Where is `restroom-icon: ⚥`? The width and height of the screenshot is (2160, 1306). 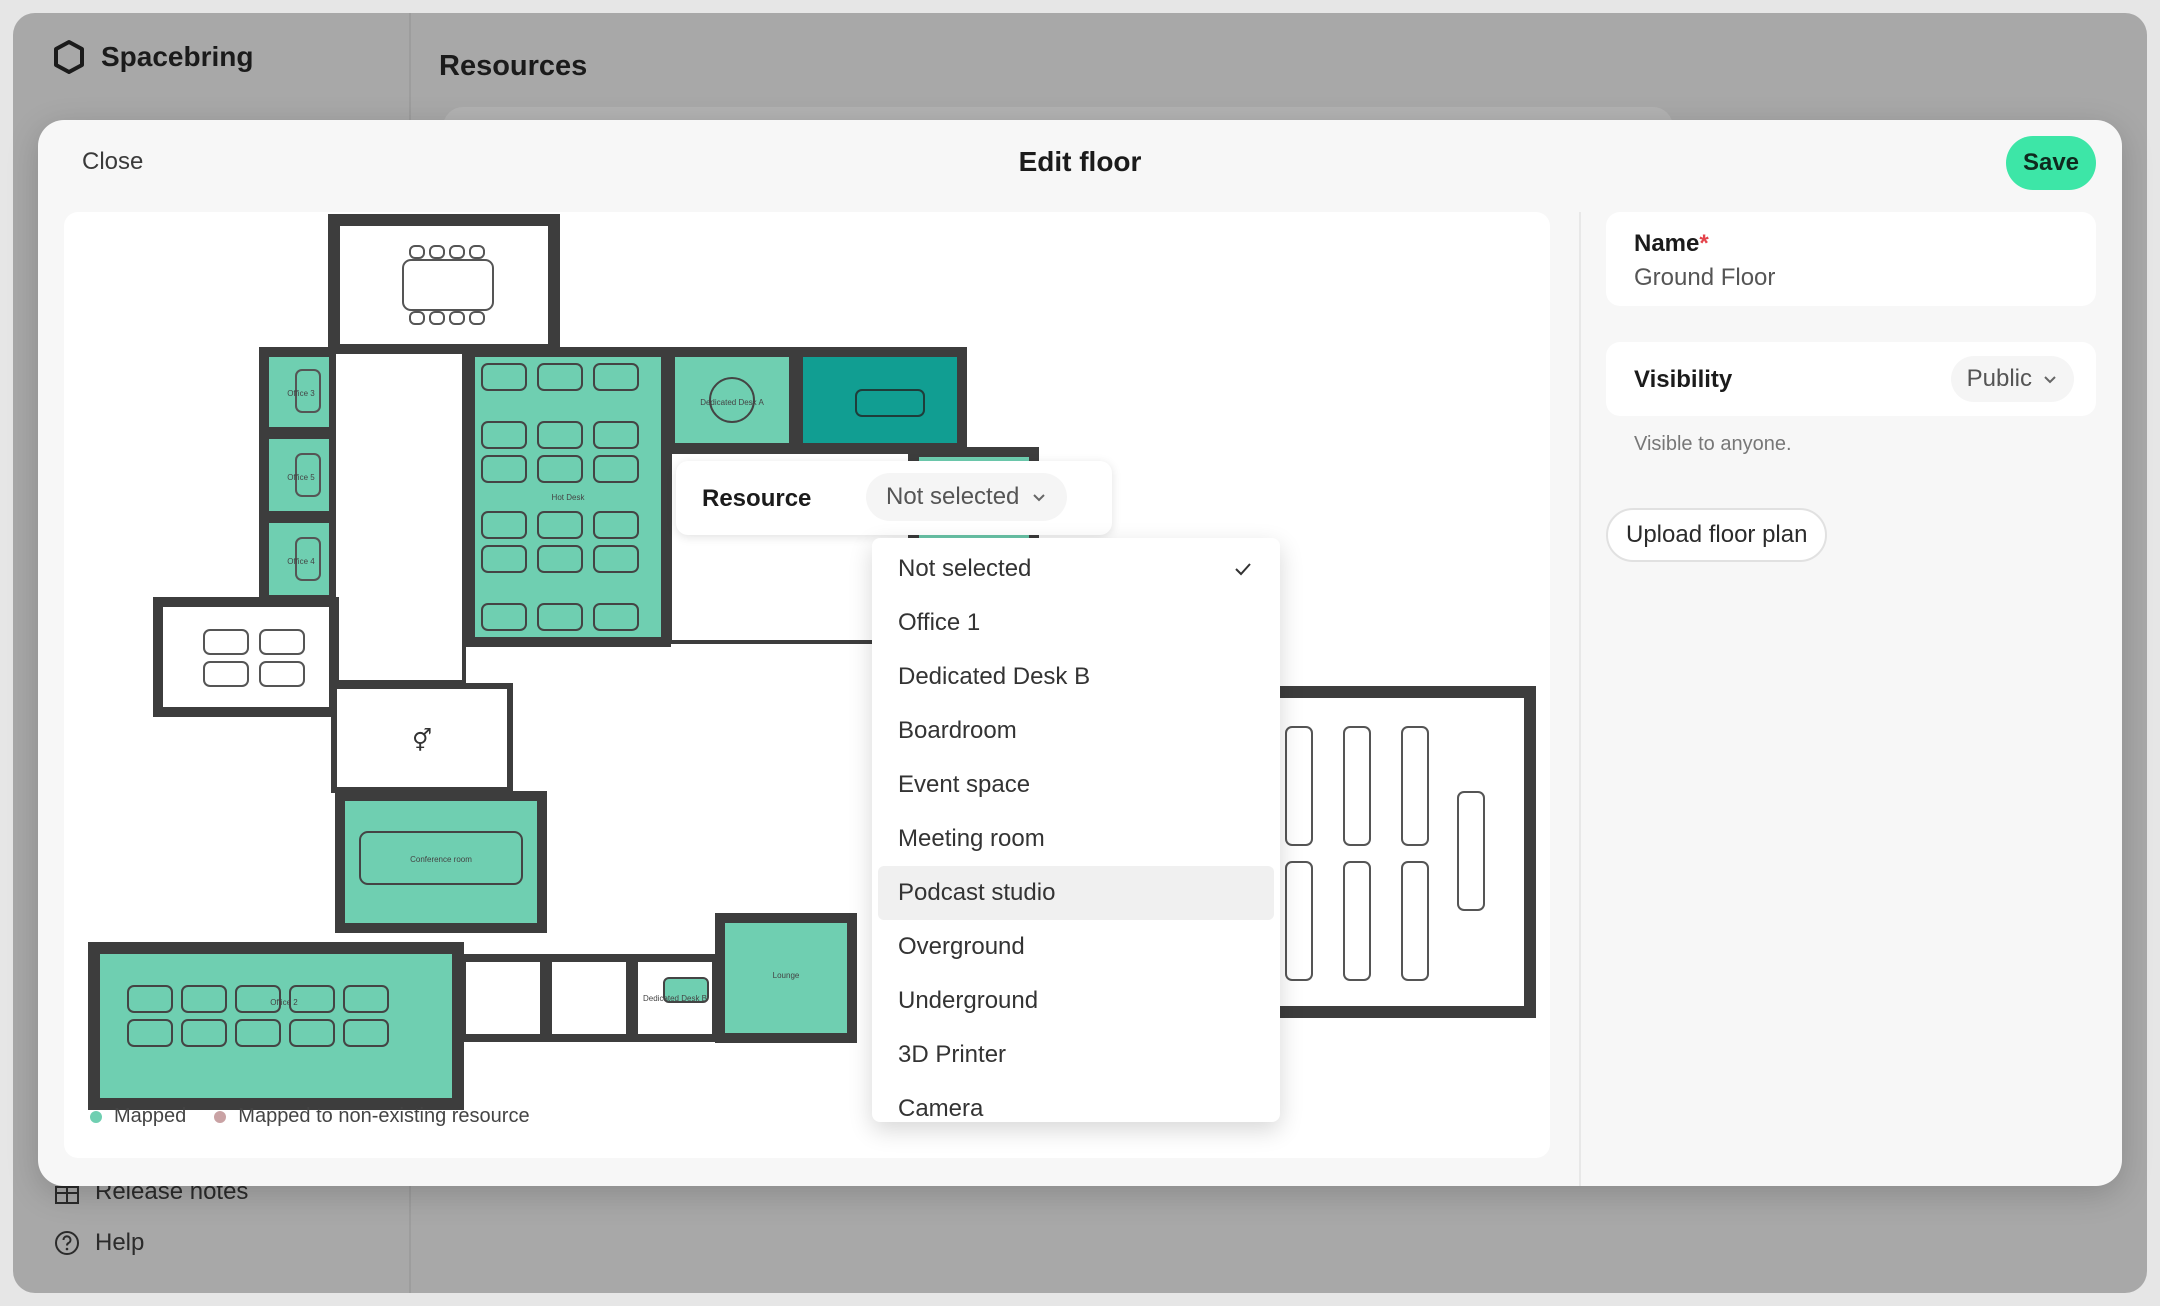
restroom-icon: ⚥ is located at coordinates (422, 740).